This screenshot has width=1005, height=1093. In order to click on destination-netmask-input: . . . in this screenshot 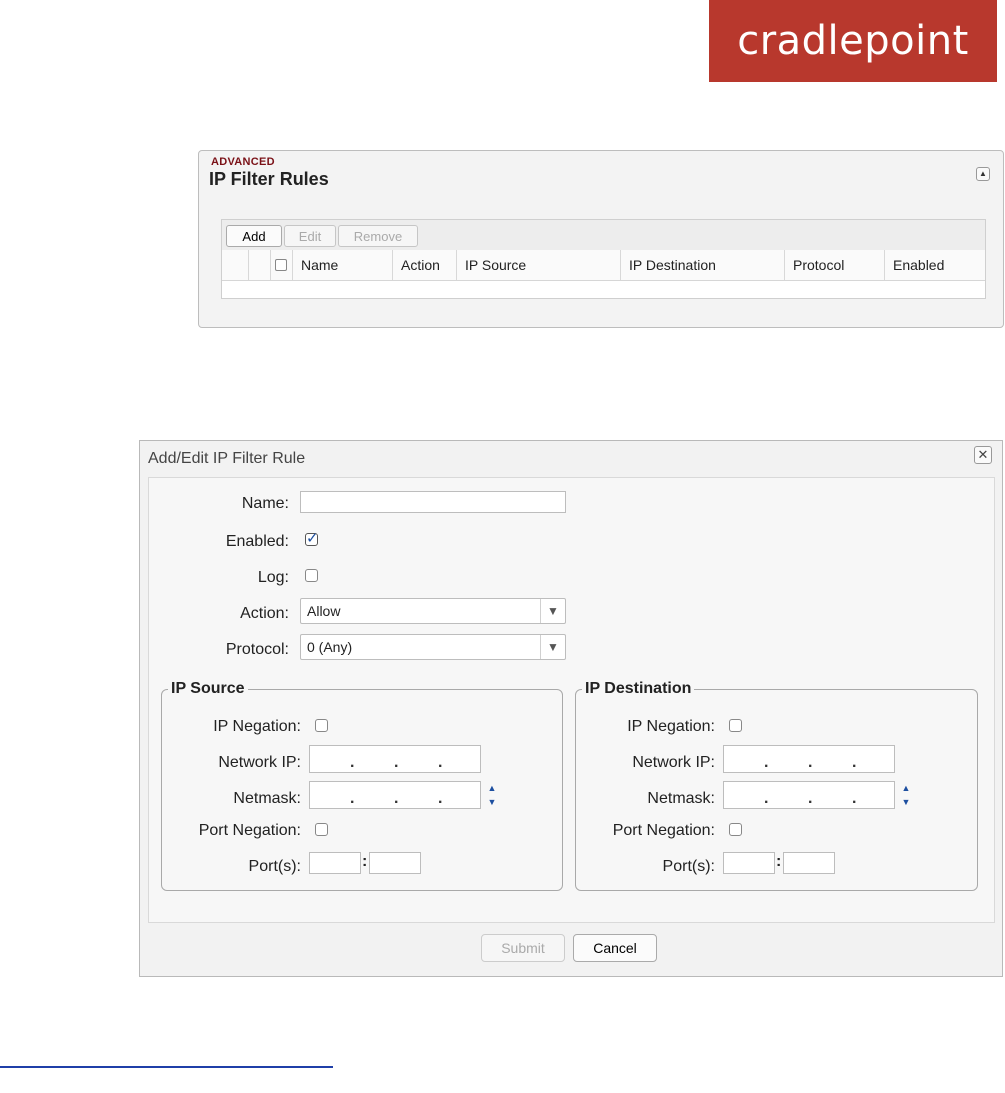, I will do `click(809, 795)`.